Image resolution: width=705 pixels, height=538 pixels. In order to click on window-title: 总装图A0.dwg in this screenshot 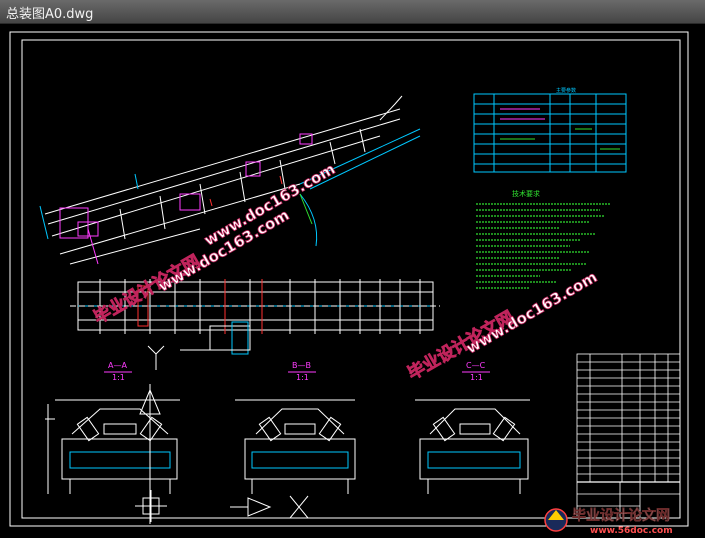, I will do `click(50, 14)`.